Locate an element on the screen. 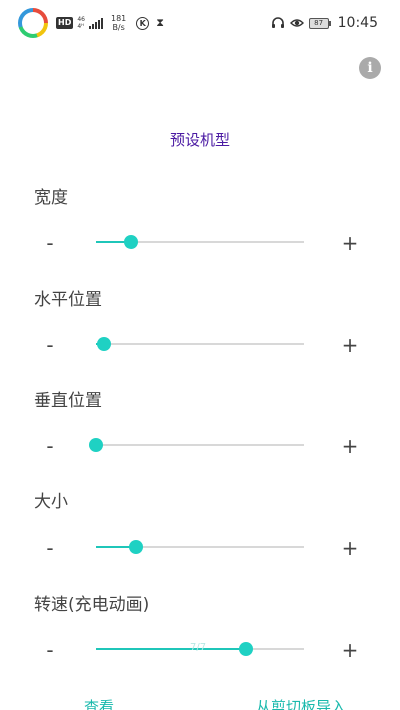 The height and width of the screenshot is (710, 400). size-label: 大小 is located at coordinates (51, 502).